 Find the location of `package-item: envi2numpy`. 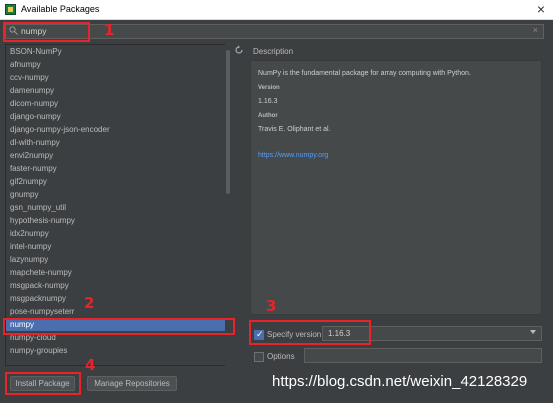

package-item: envi2numpy is located at coordinates (117, 155).